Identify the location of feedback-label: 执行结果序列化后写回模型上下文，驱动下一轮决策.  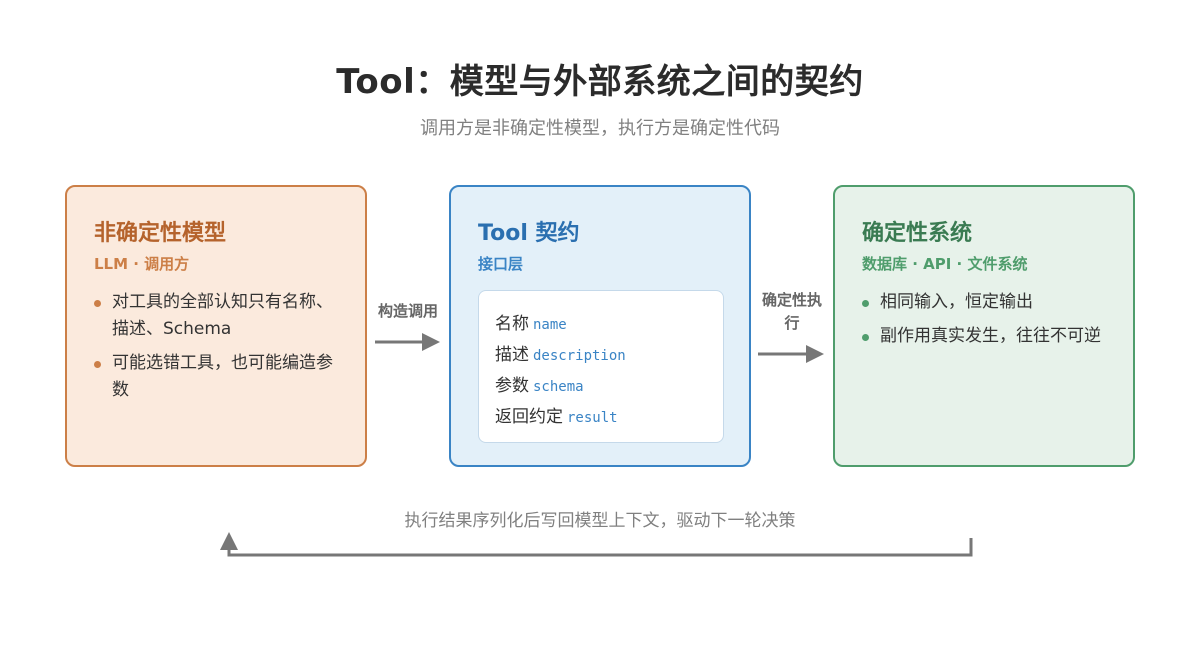
(600, 521).